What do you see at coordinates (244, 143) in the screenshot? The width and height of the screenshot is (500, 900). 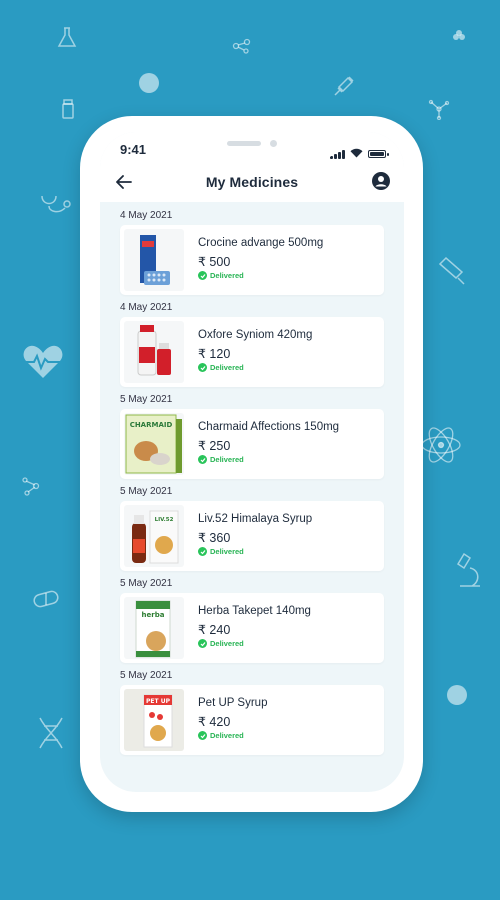 I see `speaker-grille` at bounding box center [244, 143].